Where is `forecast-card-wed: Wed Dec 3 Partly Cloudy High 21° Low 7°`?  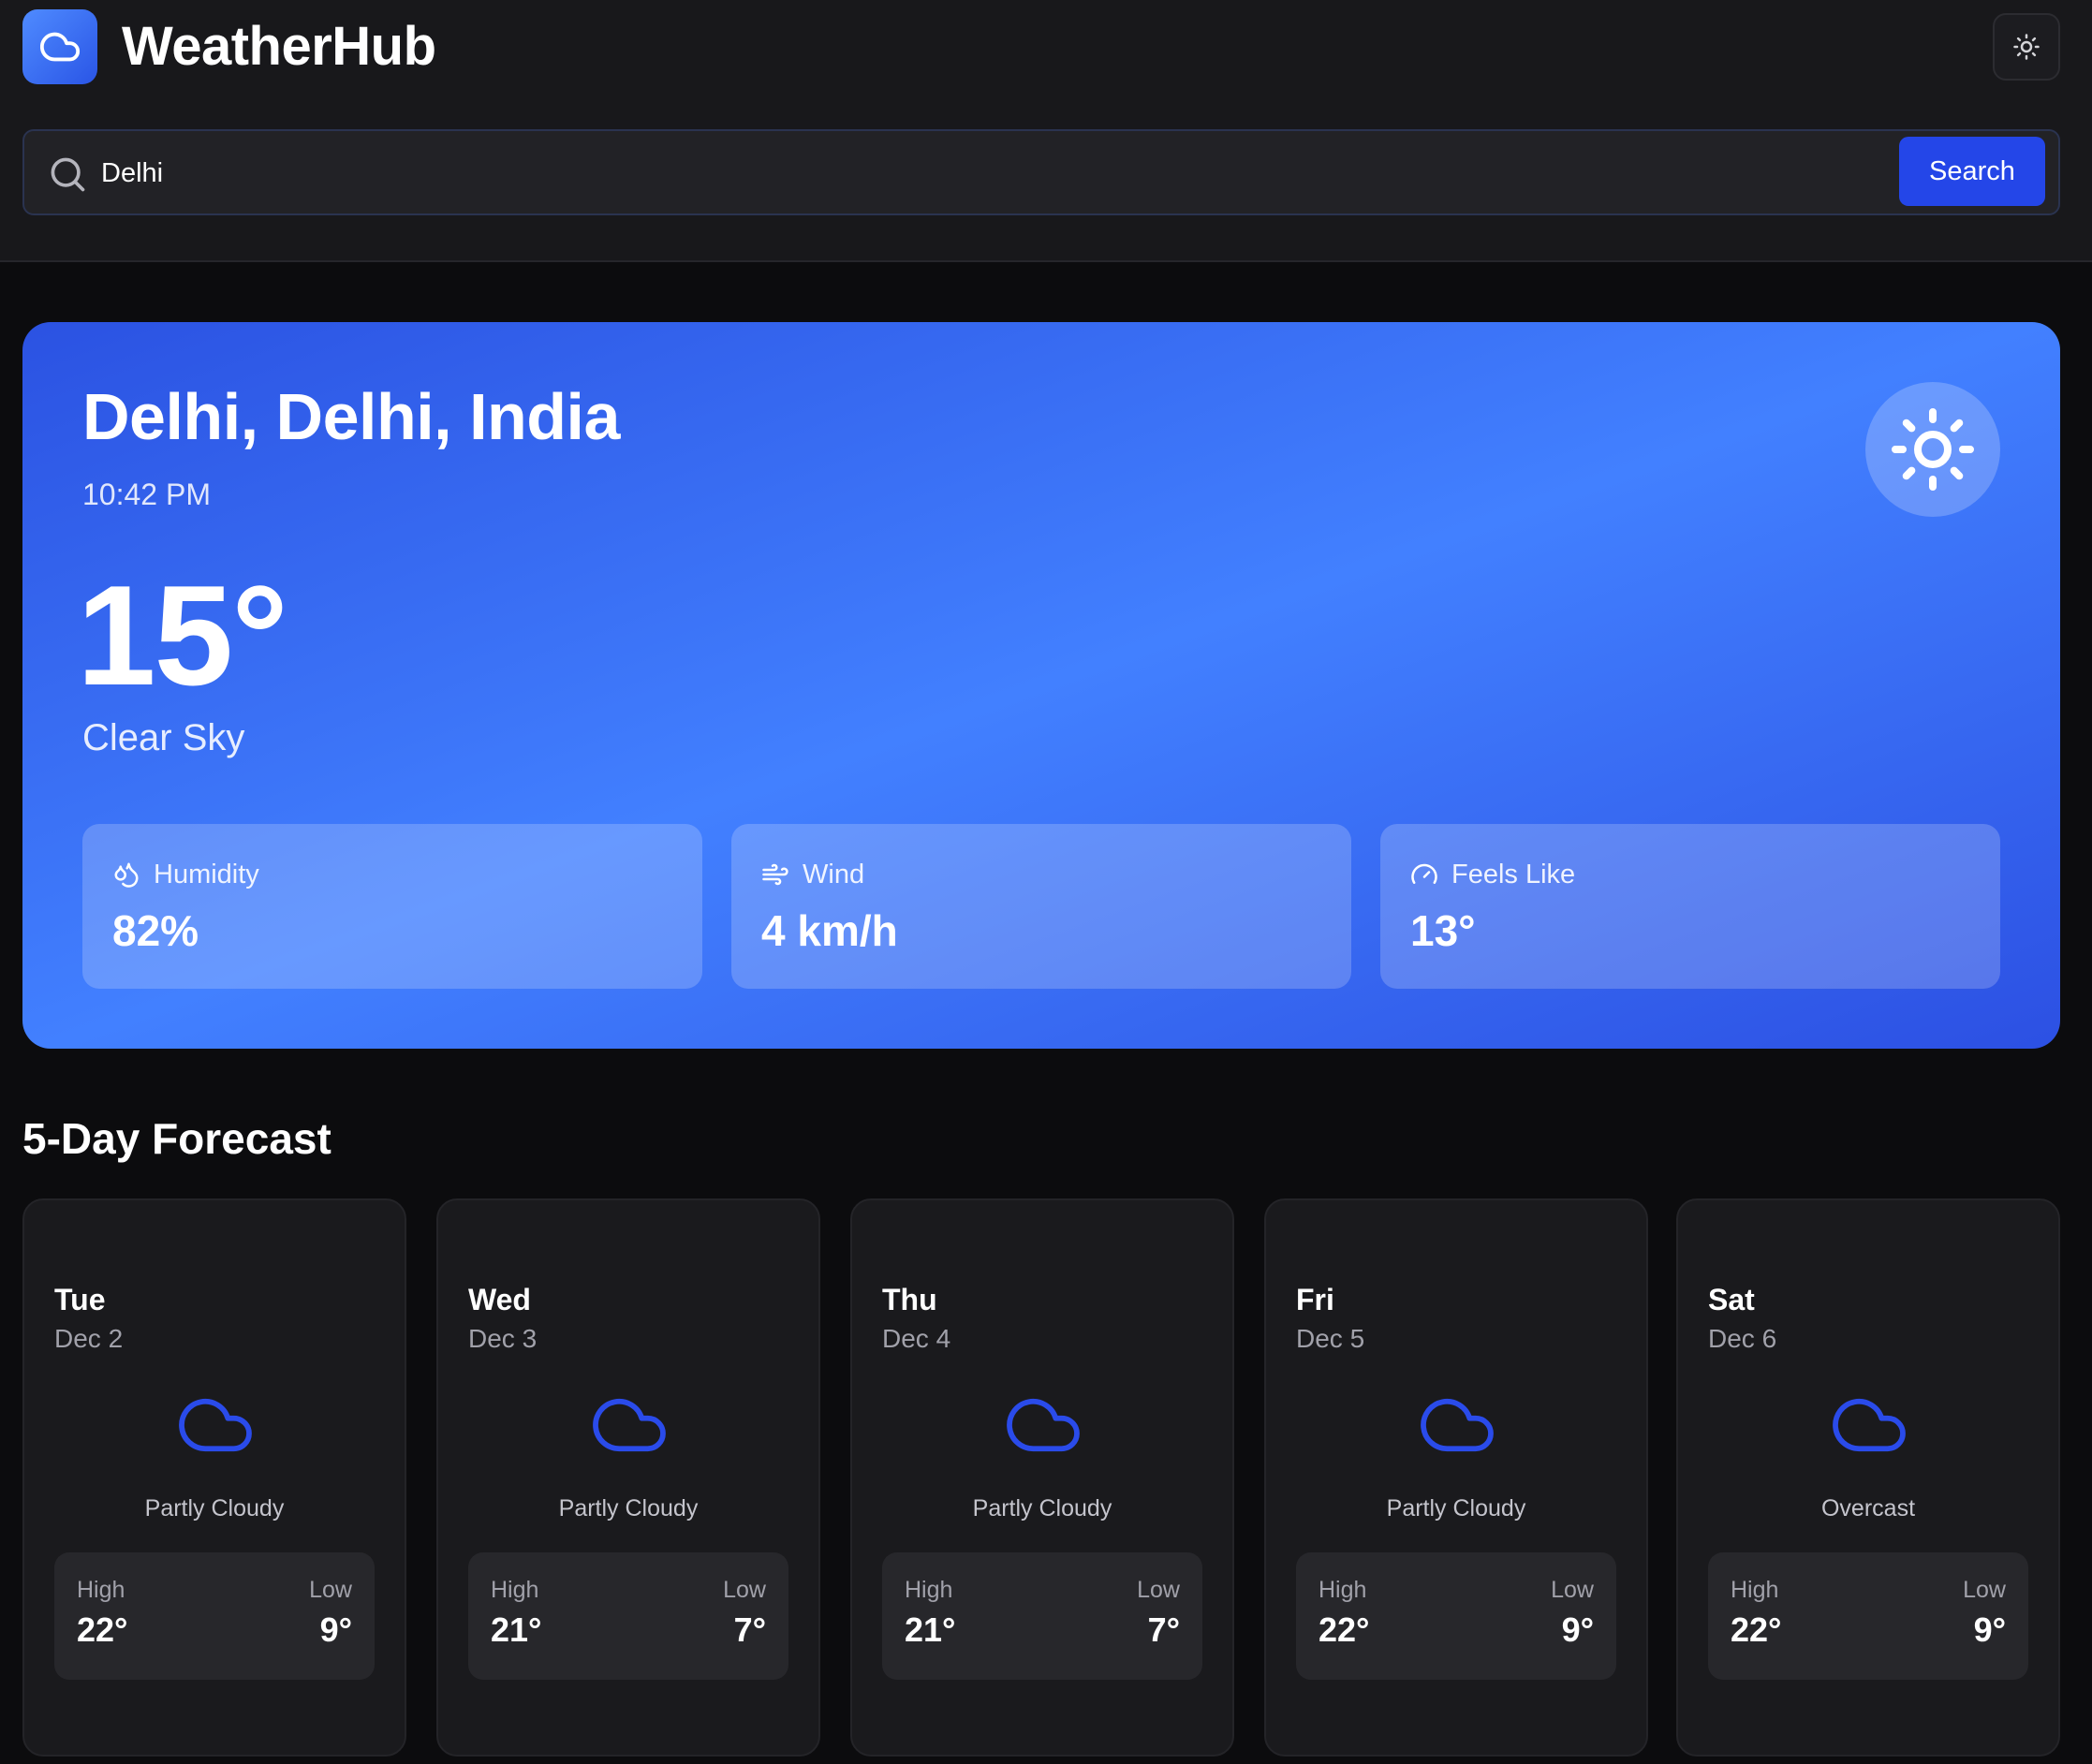
forecast-card-wed: Wed Dec 3 Partly Cloudy High 21° Low 7° is located at coordinates (628, 1478).